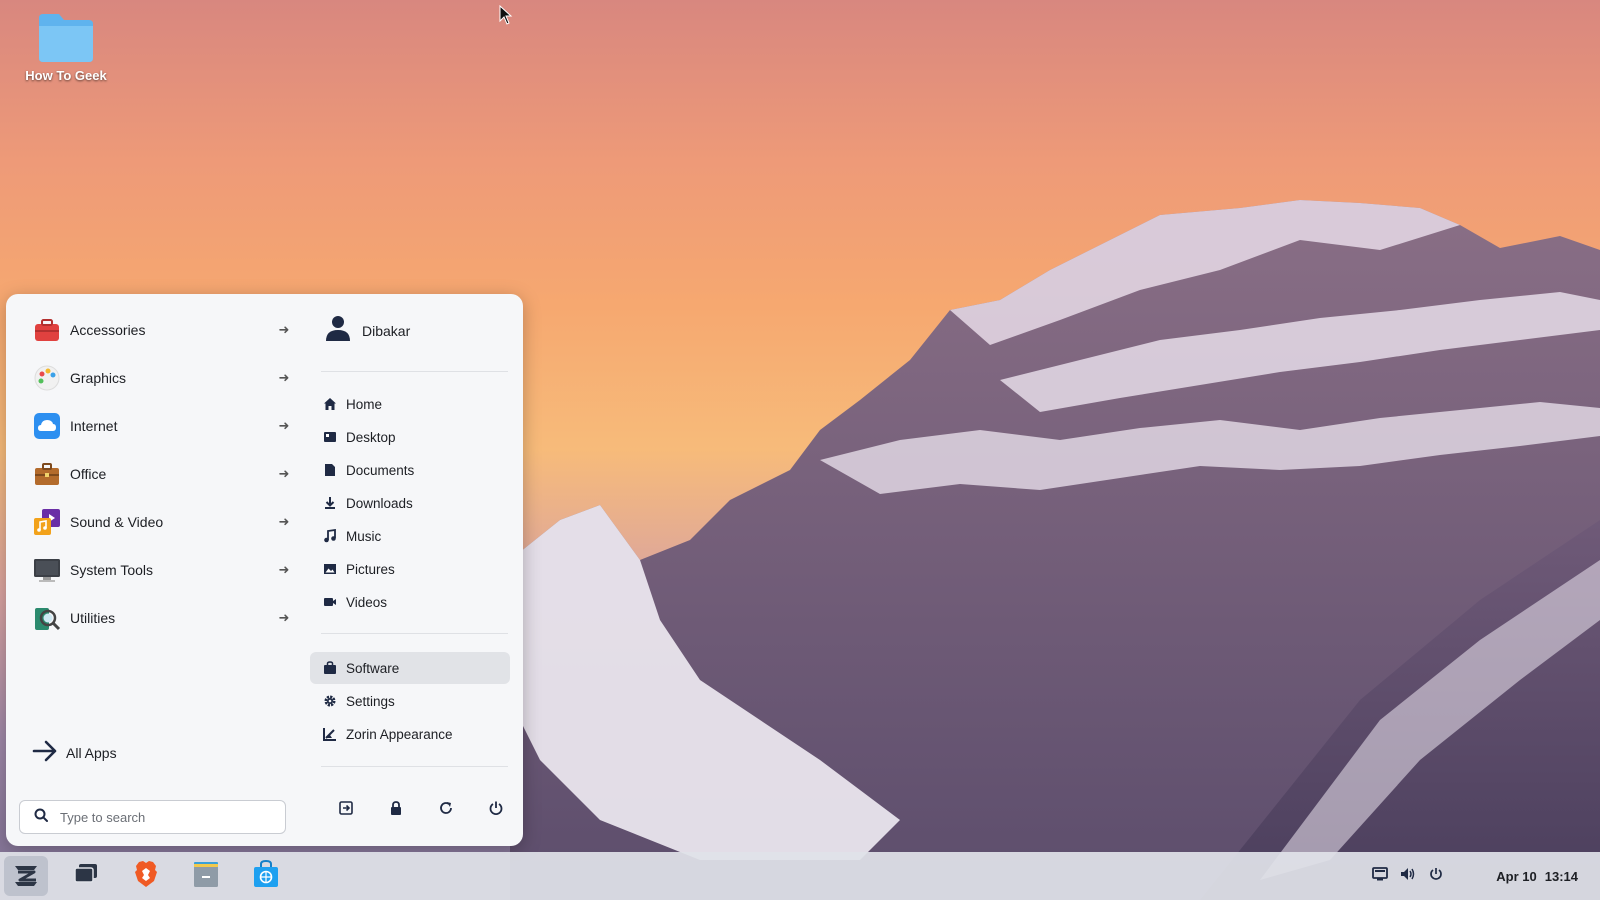 The width and height of the screenshot is (1600, 900). I want to click on workspaces-icon, so click(86, 876).